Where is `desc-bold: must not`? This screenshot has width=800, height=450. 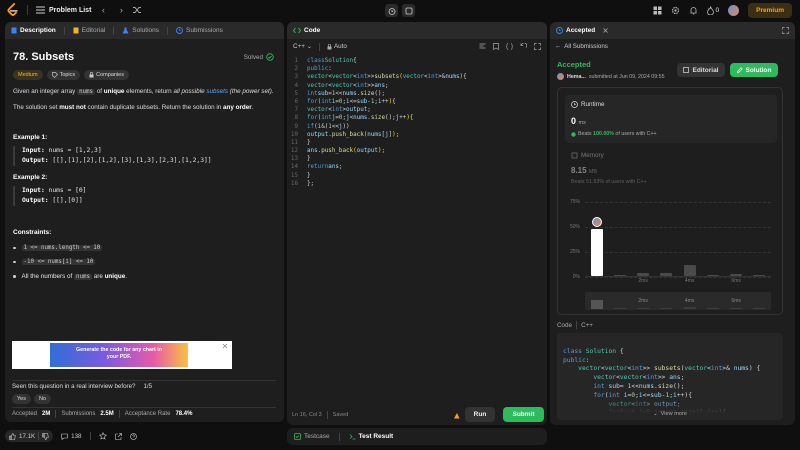 desc-bold: must not is located at coordinates (72, 107).